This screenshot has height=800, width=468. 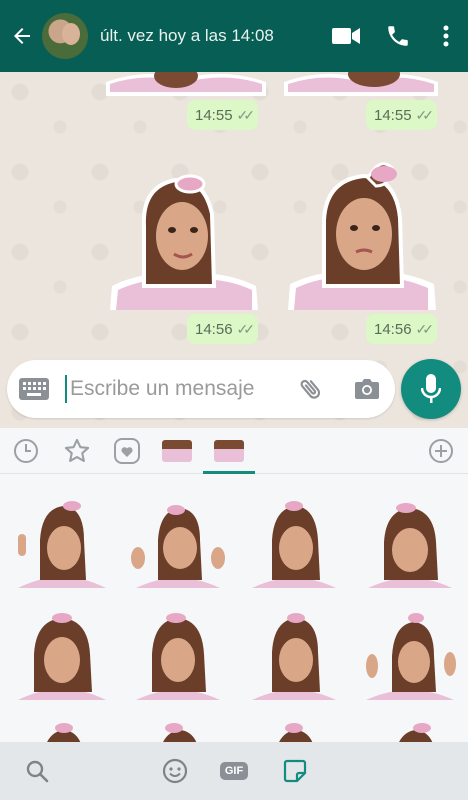 I want to click on star-icon, so click(x=77, y=450).